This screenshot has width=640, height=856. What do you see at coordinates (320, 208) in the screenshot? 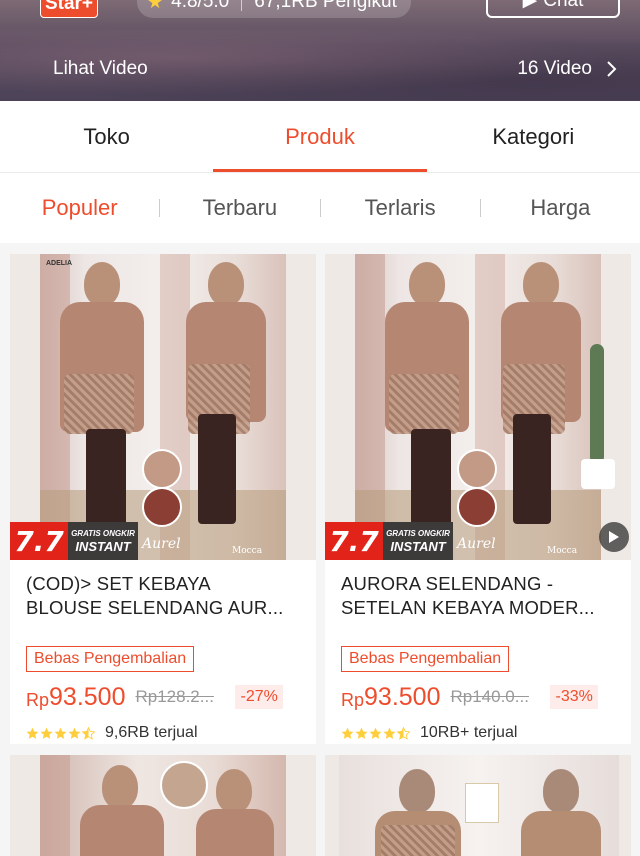
I see `sort-bar: Populer Terbaru Terlaris Harga` at bounding box center [320, 208].